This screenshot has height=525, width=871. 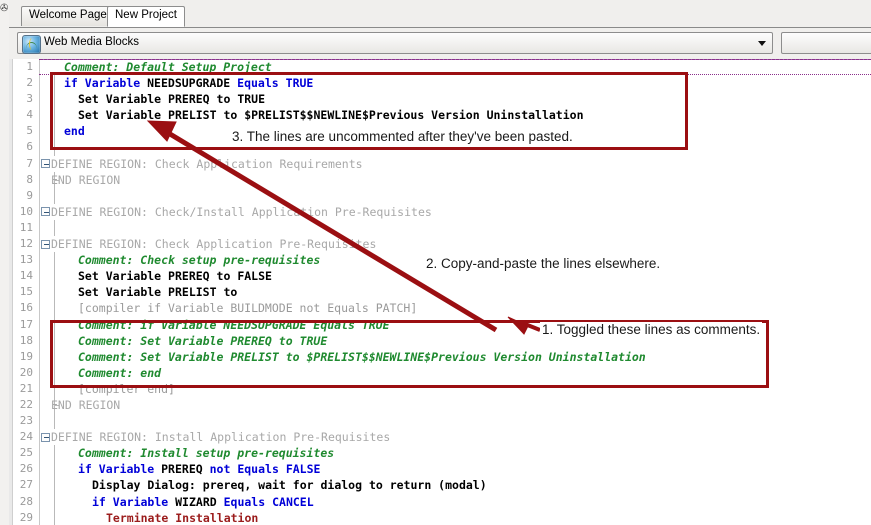 I want to click on line-number: 24, so click(x=26, y=437).